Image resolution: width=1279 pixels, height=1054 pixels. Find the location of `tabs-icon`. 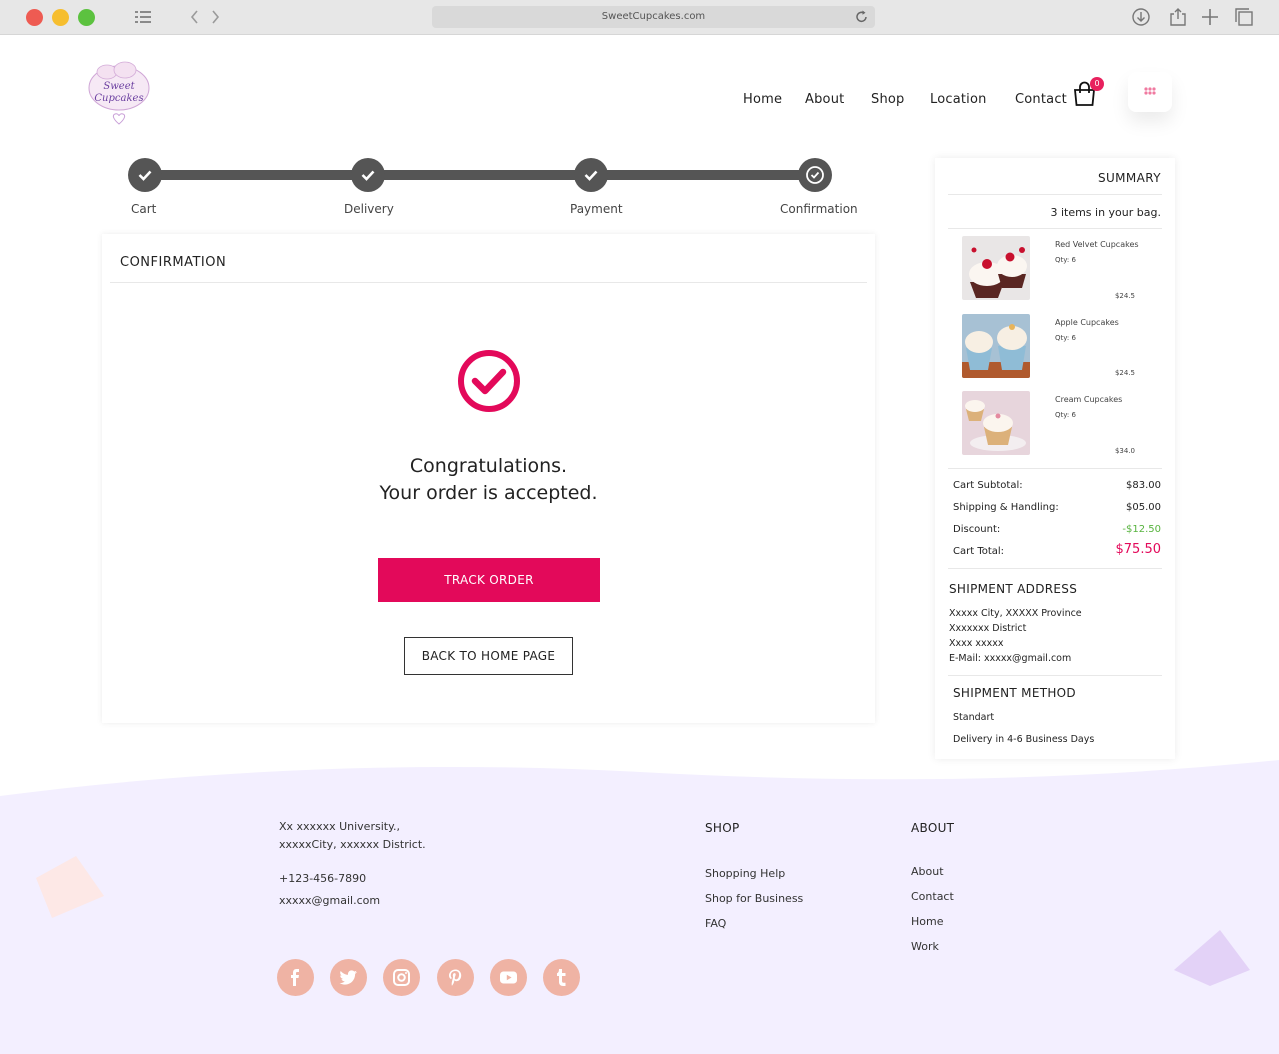

tabs-icon is located at coordinates (1244, 20).